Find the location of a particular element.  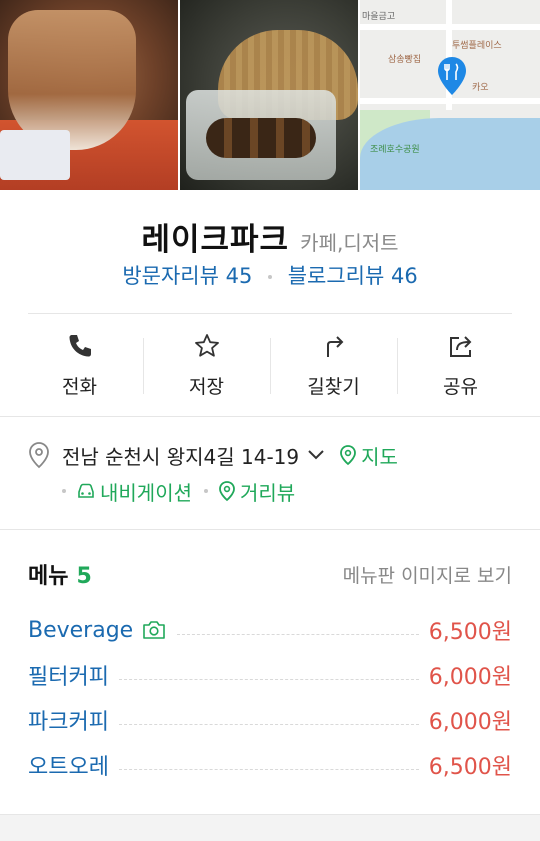

car-icon is located at coordinates (86, 490).